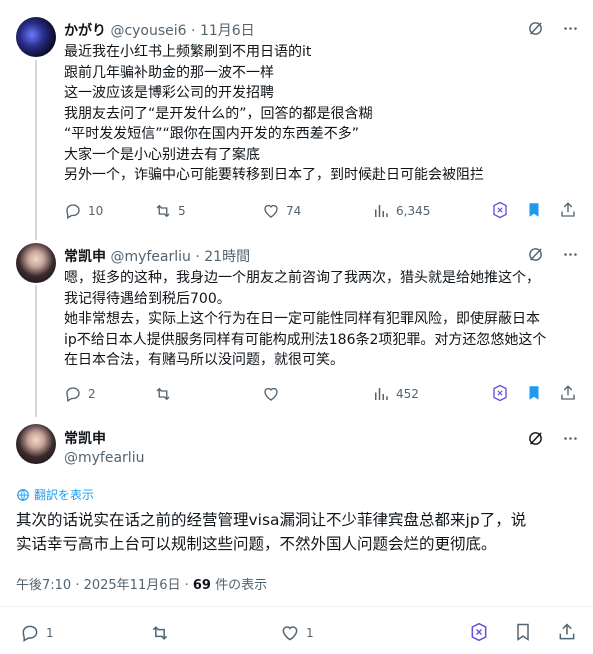 The height and width of the screenshot is (654, 593). Describe the element at coordinates (296, 606) in the screenshot. I see `divider` at that location.